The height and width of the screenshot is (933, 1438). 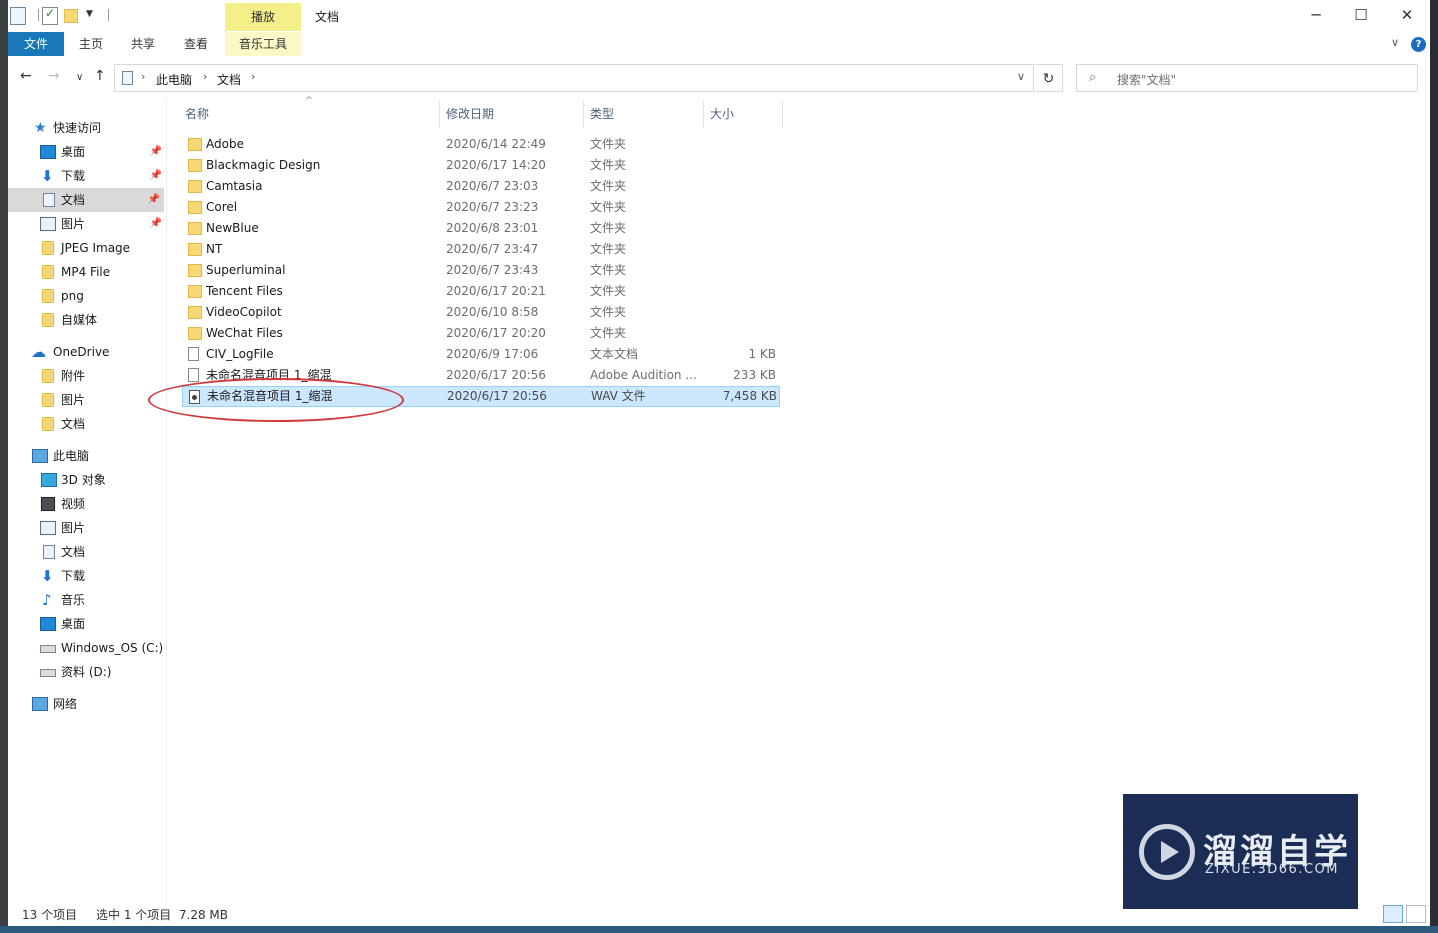 What do you see at coordinates (87, 400) in the screenshot?
I see `nav-item-onedrive-pictures: 图片` at bounding box center [87, 400].